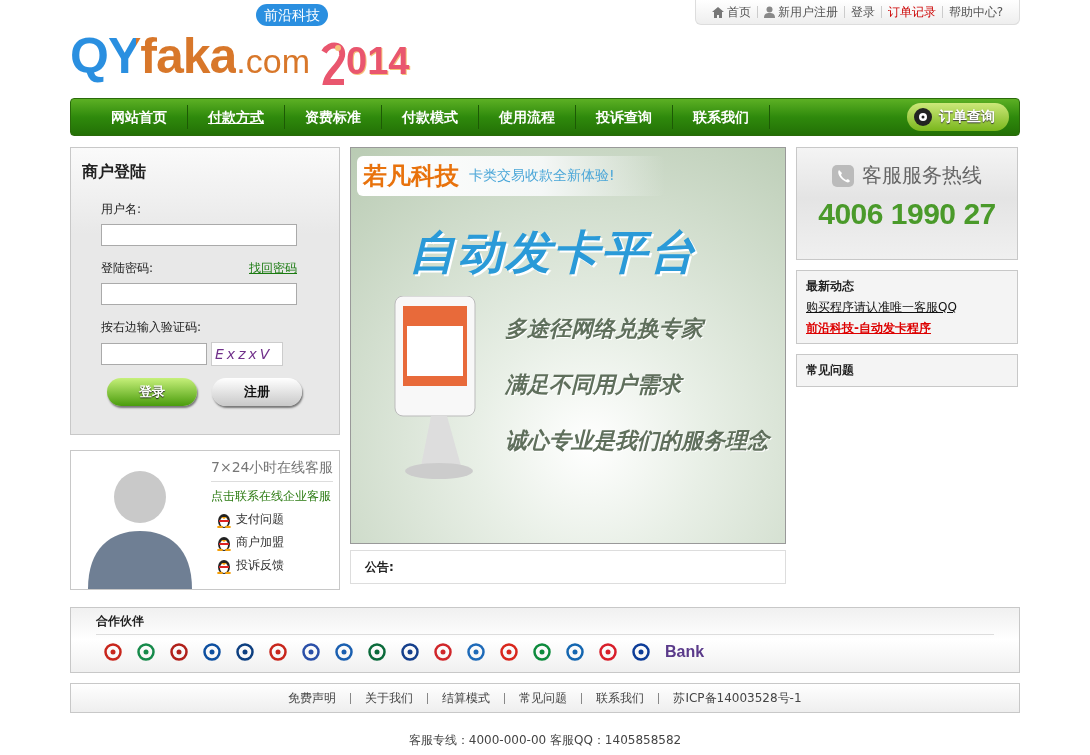 This screenshot has width=1090, height=755. What do you see at coordinates (411, 176) in the screenshot?
I see `banner-brand: 若凡科技` at bounding box center [411, 176].